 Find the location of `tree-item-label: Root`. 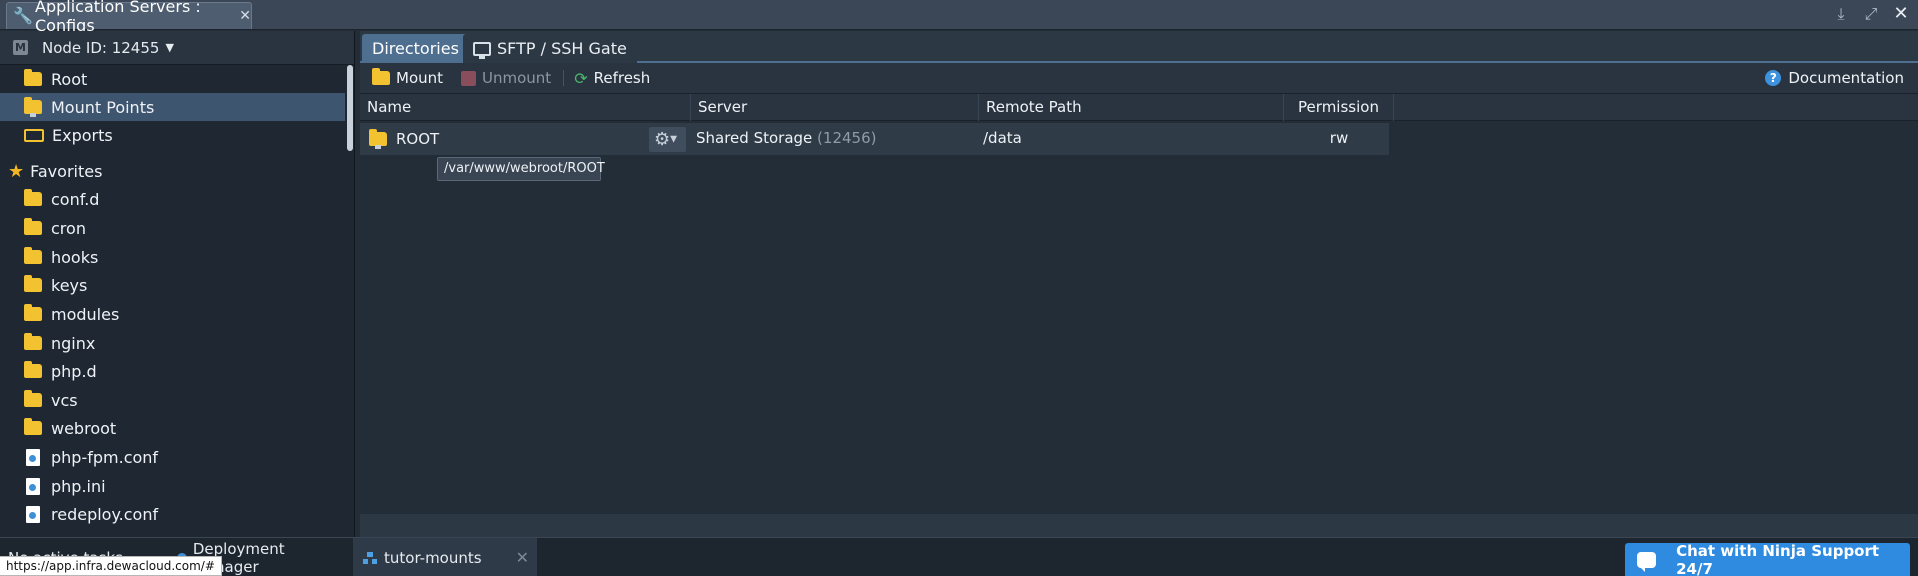

tree-item-label: Root is located at coordinates (69, 79).